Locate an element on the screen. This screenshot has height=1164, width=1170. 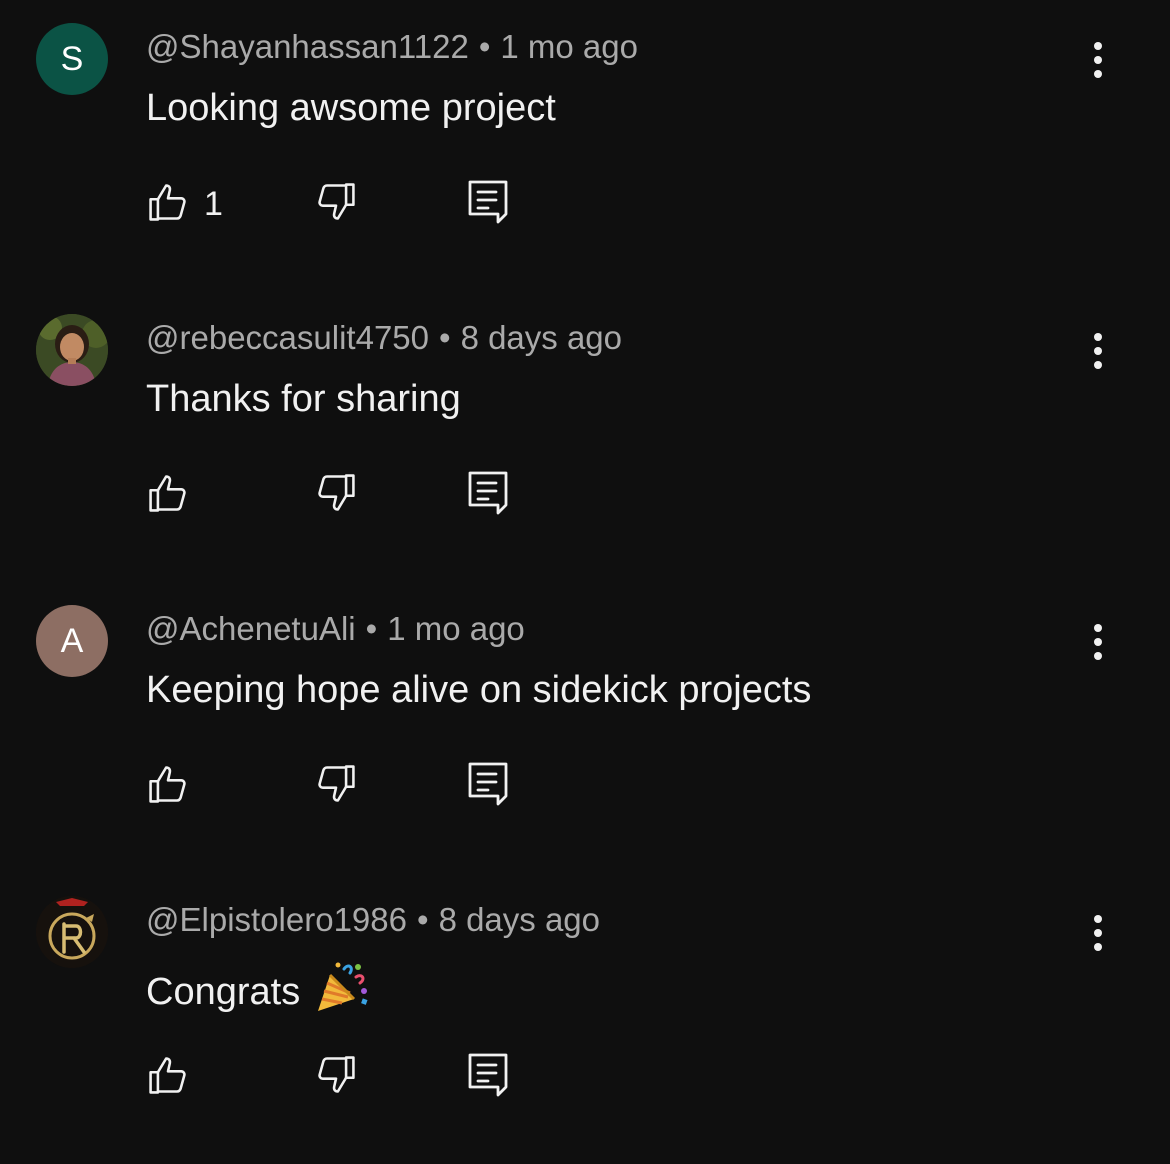
like-button: 1 is located at coordinates (184, 204).